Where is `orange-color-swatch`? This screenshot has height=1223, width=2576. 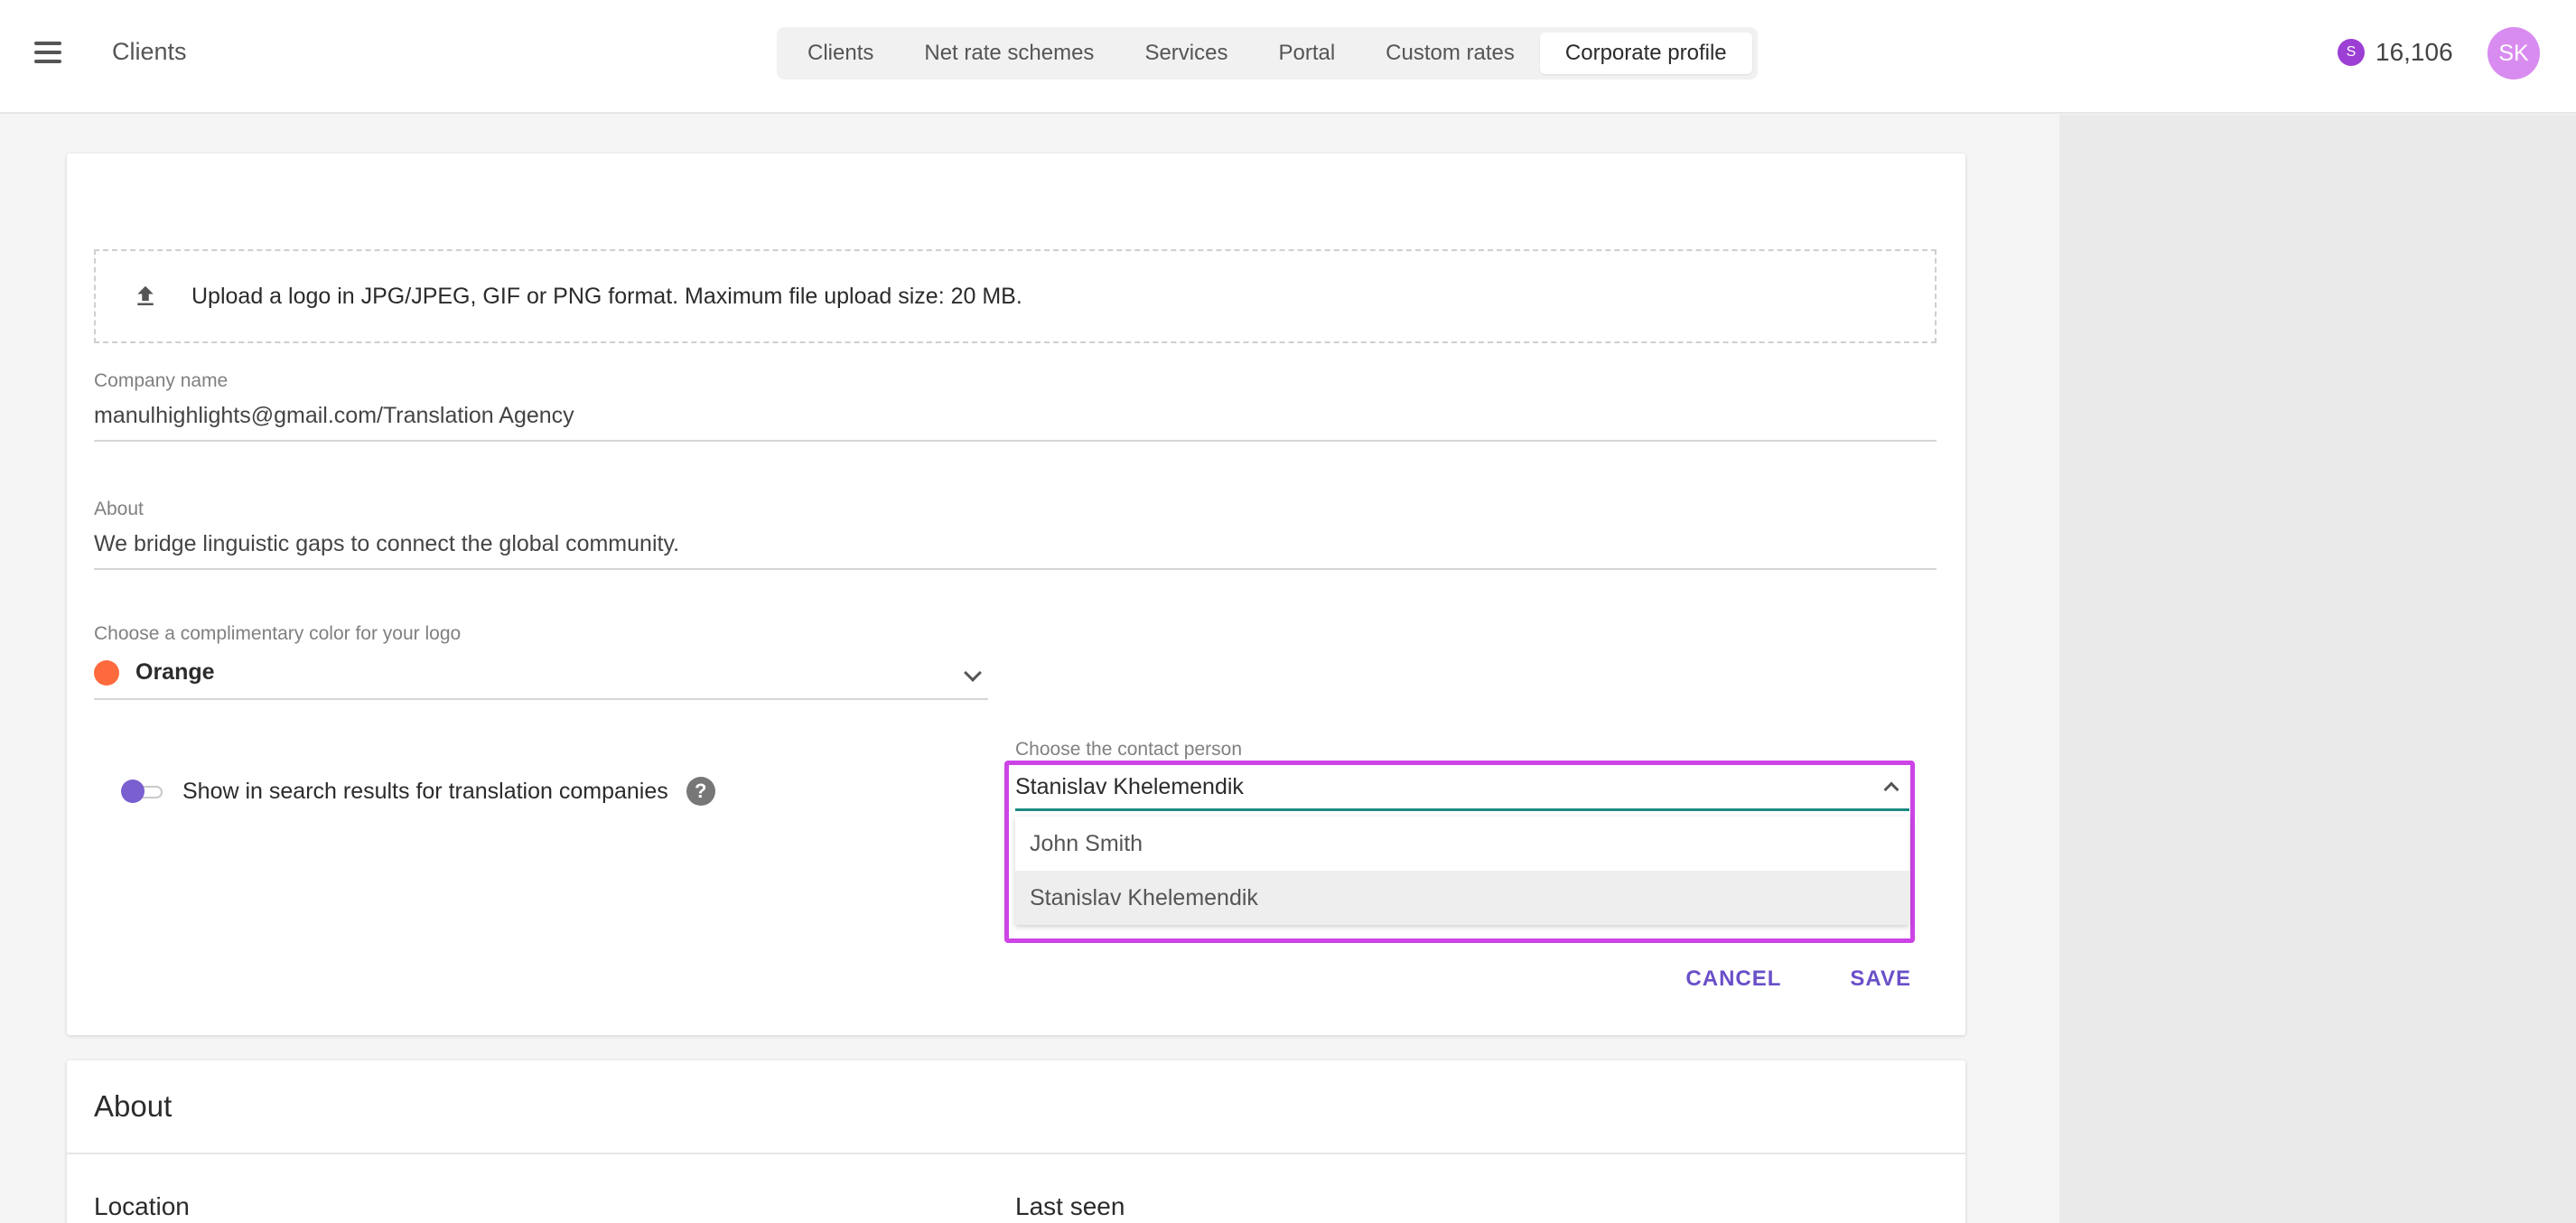 orange-color-swatch is located at coordinates (106, 673).